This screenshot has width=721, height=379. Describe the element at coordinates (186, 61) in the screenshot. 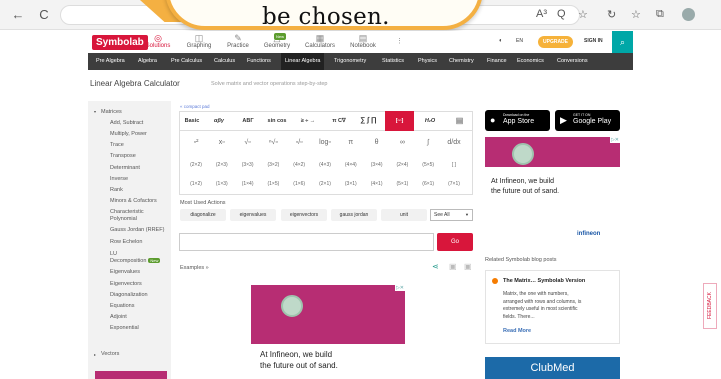

I see `topnav-pre-calculus: Pre Calculus` at that location.